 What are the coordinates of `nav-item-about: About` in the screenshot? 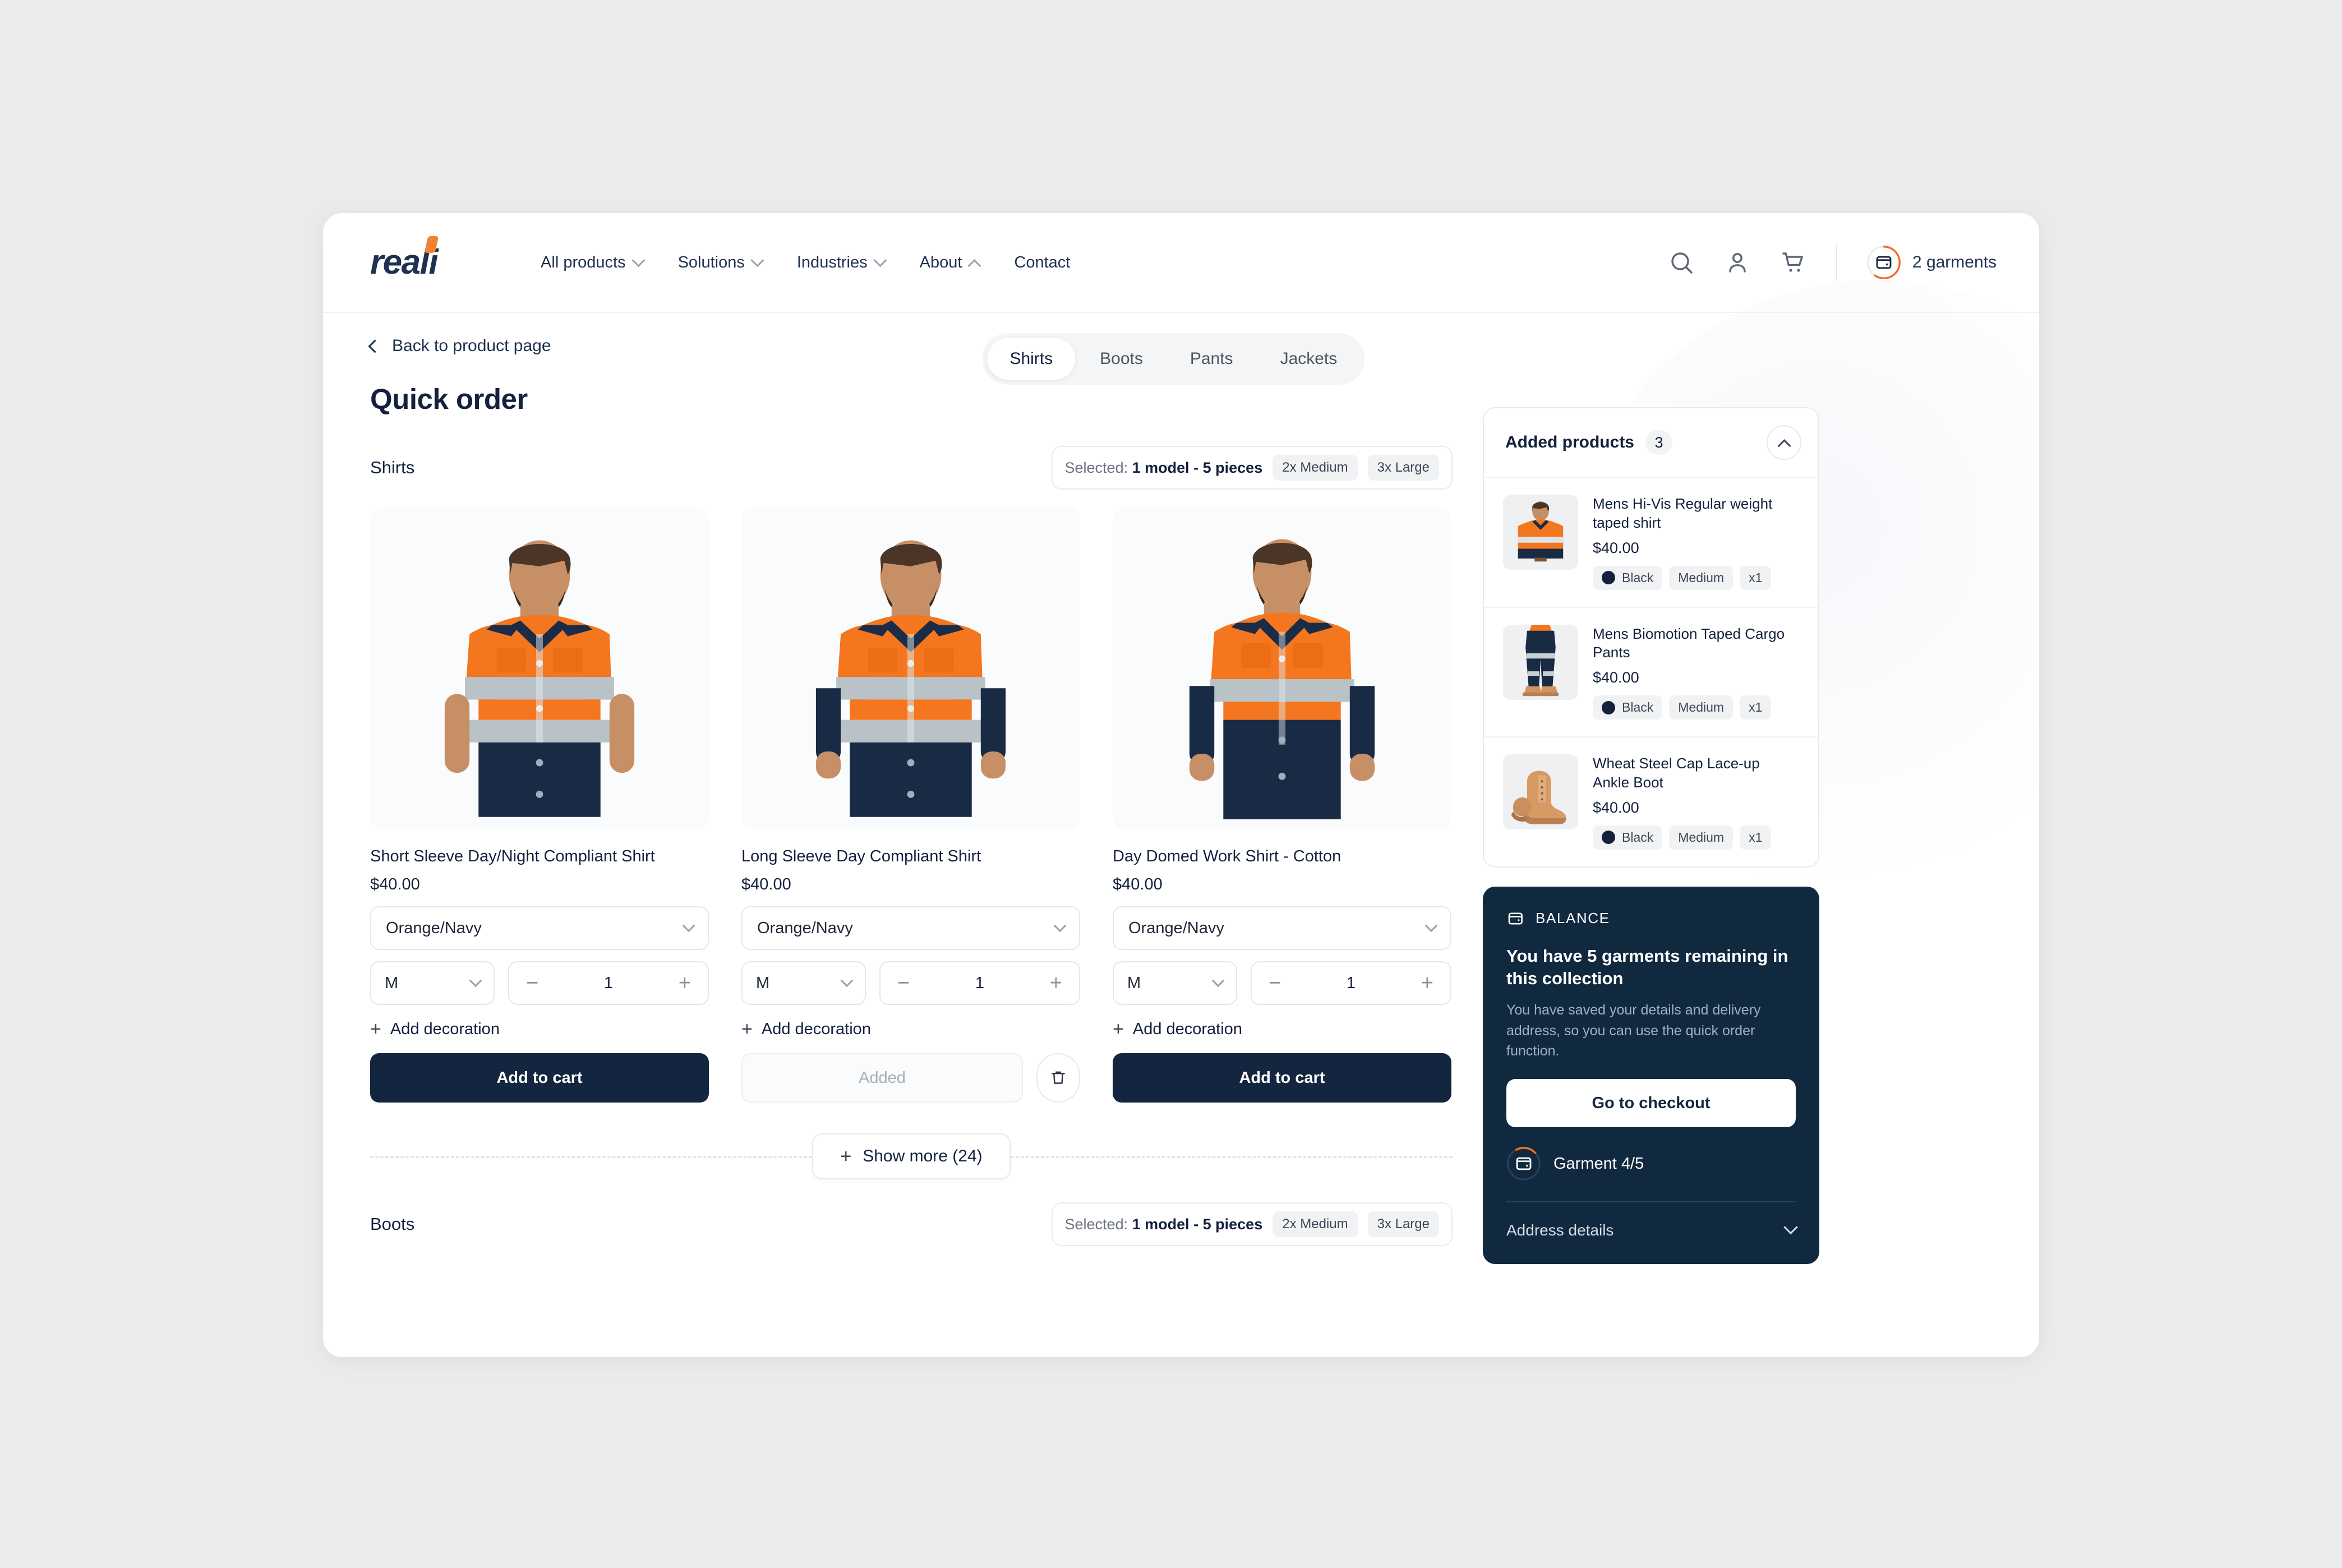 It's located at (950, 263).